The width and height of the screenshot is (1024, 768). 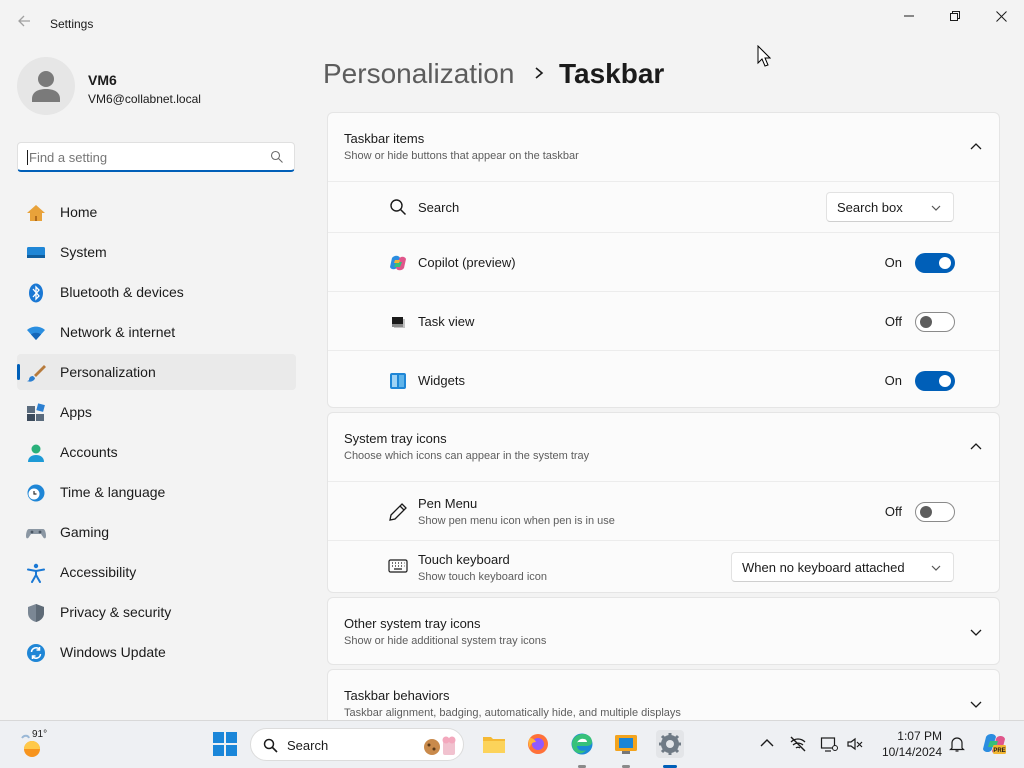 What do you see at coordinates (663, 206) in the screenshot?
I see `search-row: Search Search box` at bounding box center [663, 206].